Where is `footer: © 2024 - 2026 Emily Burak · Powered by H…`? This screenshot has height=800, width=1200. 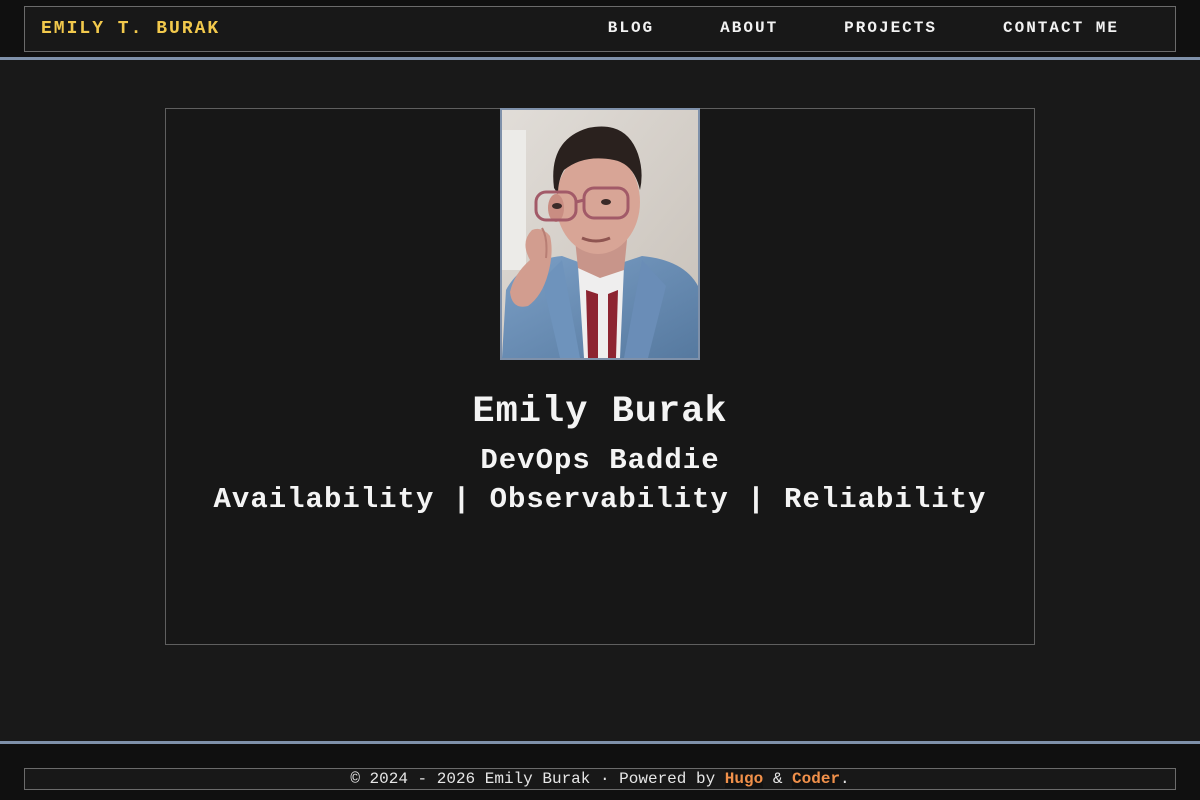 footer: © 2024 - 2026 Emily Burak · Powered by H… is located at coordinates (600, 779).